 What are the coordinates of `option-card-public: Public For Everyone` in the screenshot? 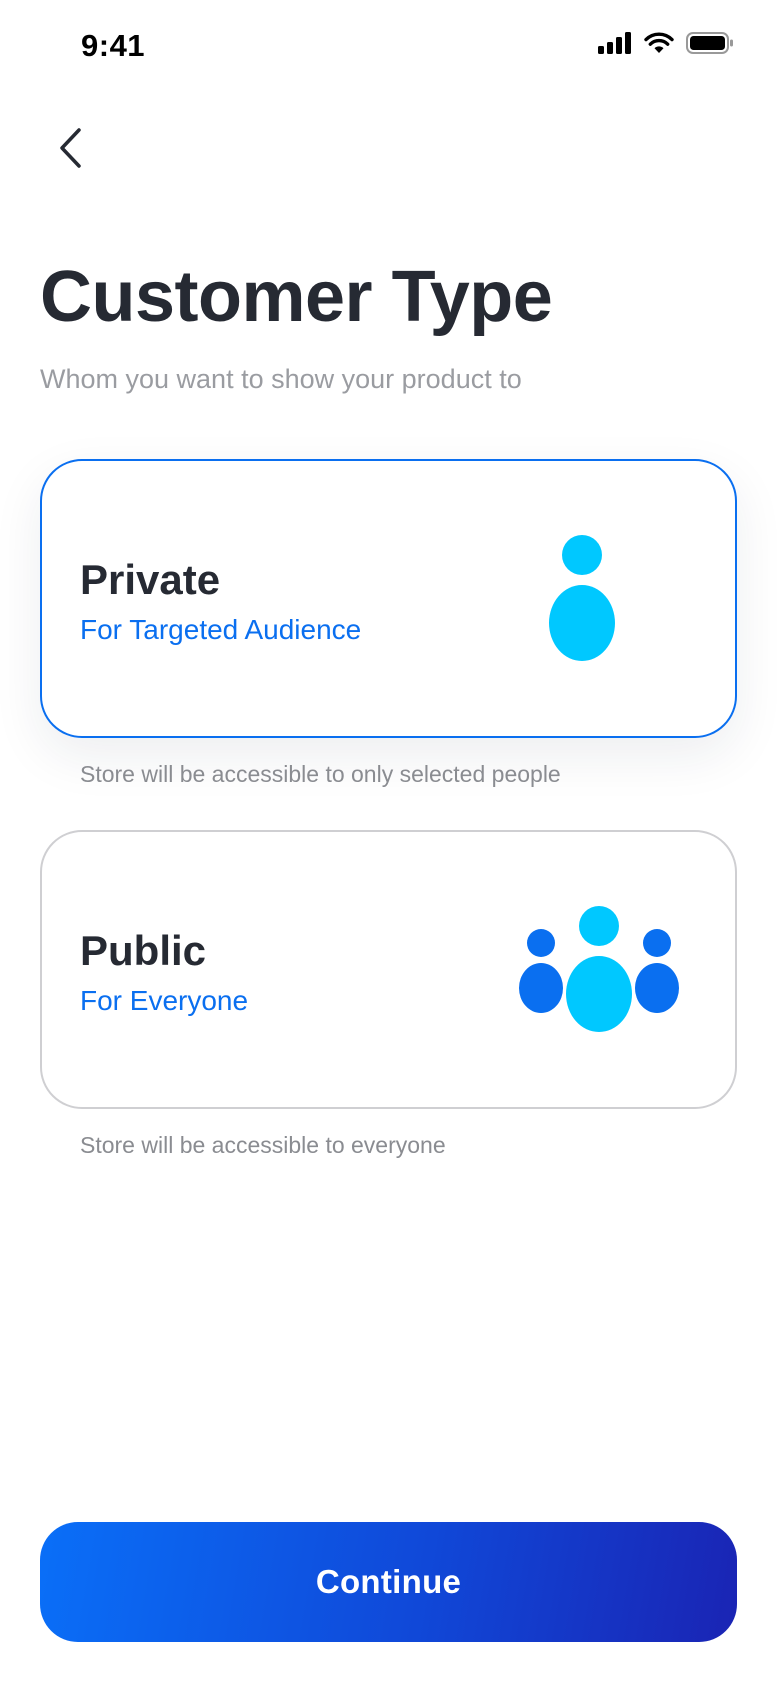 It's located at (388, 969).